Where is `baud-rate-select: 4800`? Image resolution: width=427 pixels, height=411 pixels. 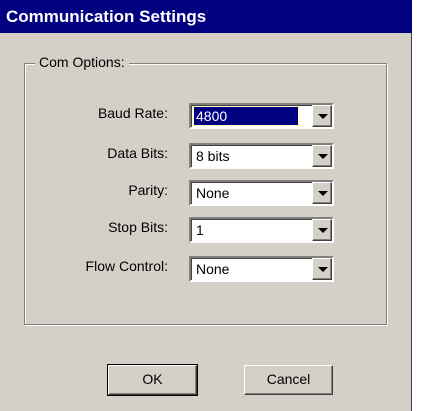
baud-rate-select: 4800 is located at coordinates (261, 116).